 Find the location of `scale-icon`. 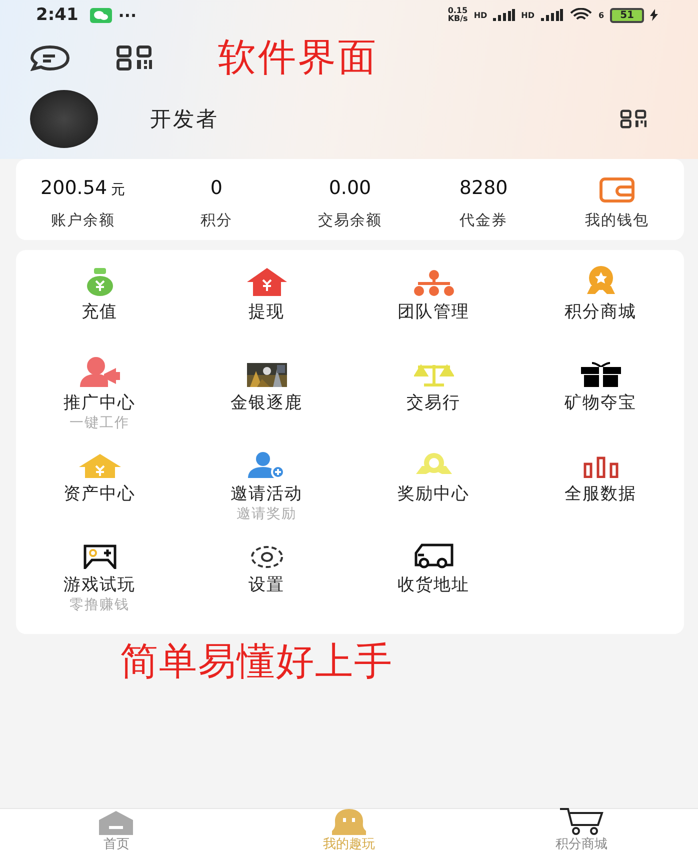

scale-icon is located at coordinates (434, 375).